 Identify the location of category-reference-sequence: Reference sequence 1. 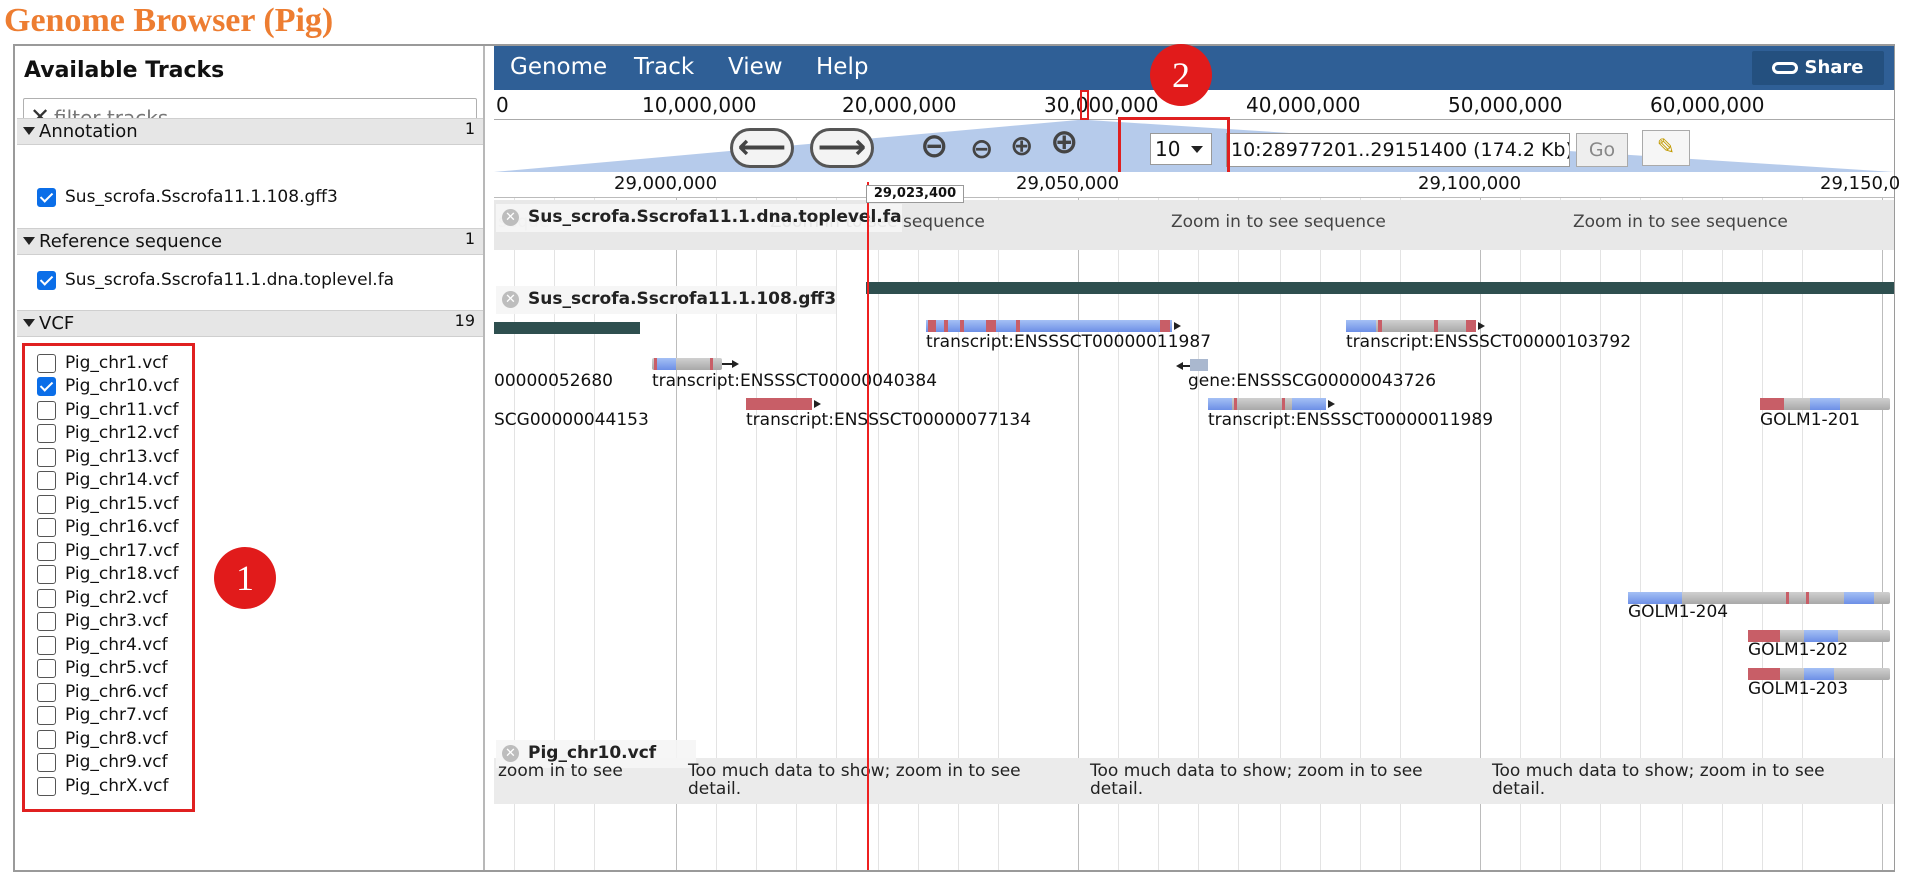
(250, 241).